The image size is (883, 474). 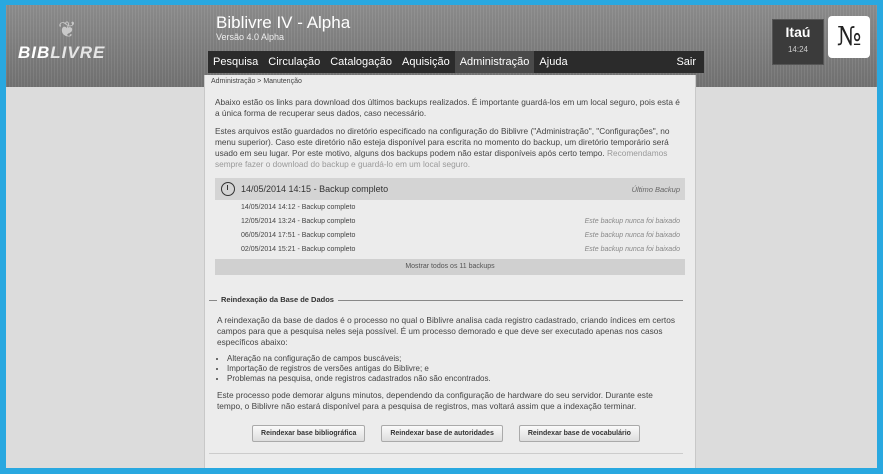 I want to click on breadcrumb: Administração > Manutenção, so click(x=256, y=81).